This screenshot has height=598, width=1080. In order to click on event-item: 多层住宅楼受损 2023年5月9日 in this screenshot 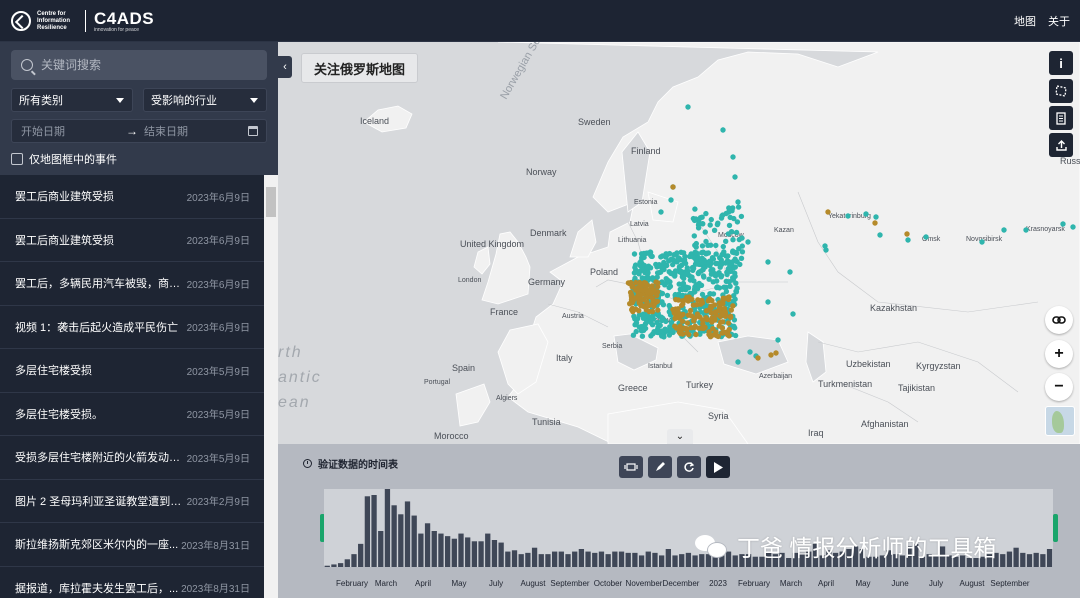, I will do `click(132, 371)`.